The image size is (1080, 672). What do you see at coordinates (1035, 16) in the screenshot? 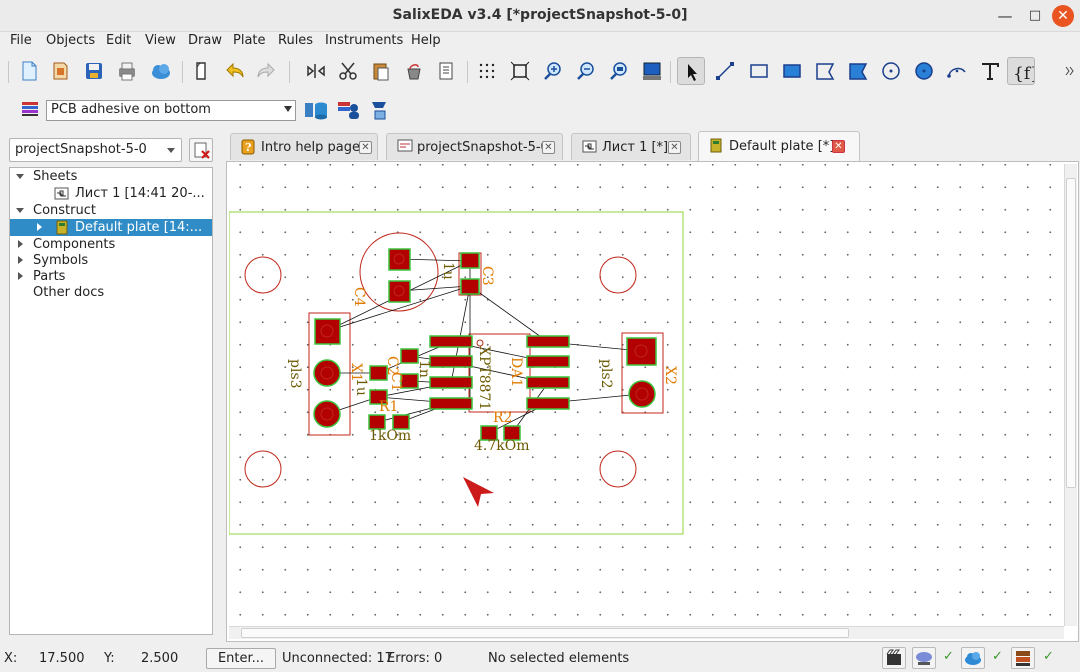
I see `maximize-button: □` at bounding box center [1035, 16].